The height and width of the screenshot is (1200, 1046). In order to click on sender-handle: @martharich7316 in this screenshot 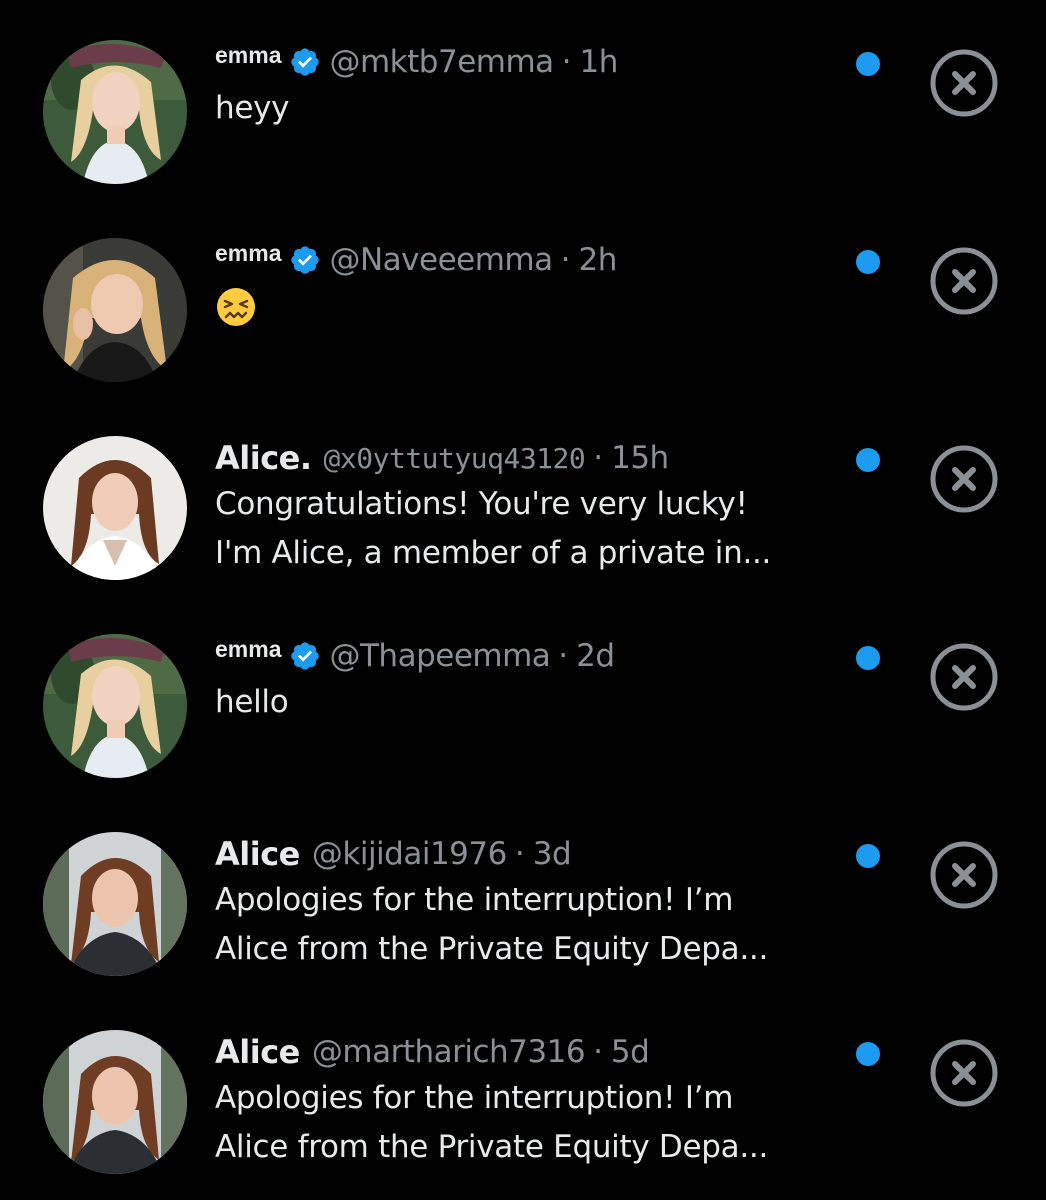, I will do `click(448, 1052)`.